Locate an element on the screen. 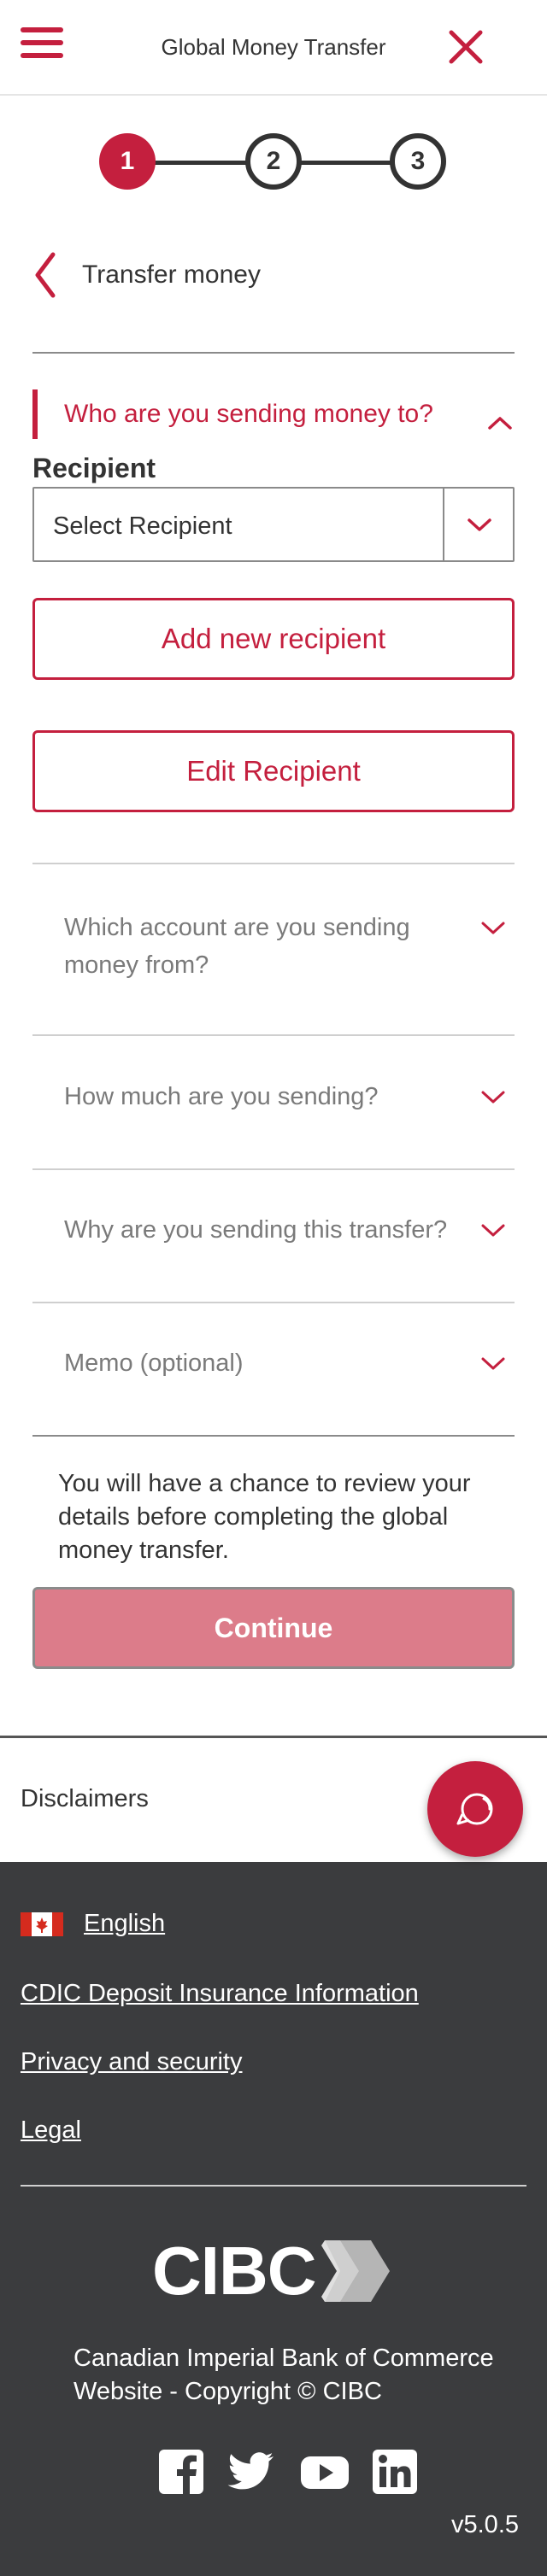 The image size is (547, 2576). recipient-field-label: Recipient is located at coordinates (94, 468).